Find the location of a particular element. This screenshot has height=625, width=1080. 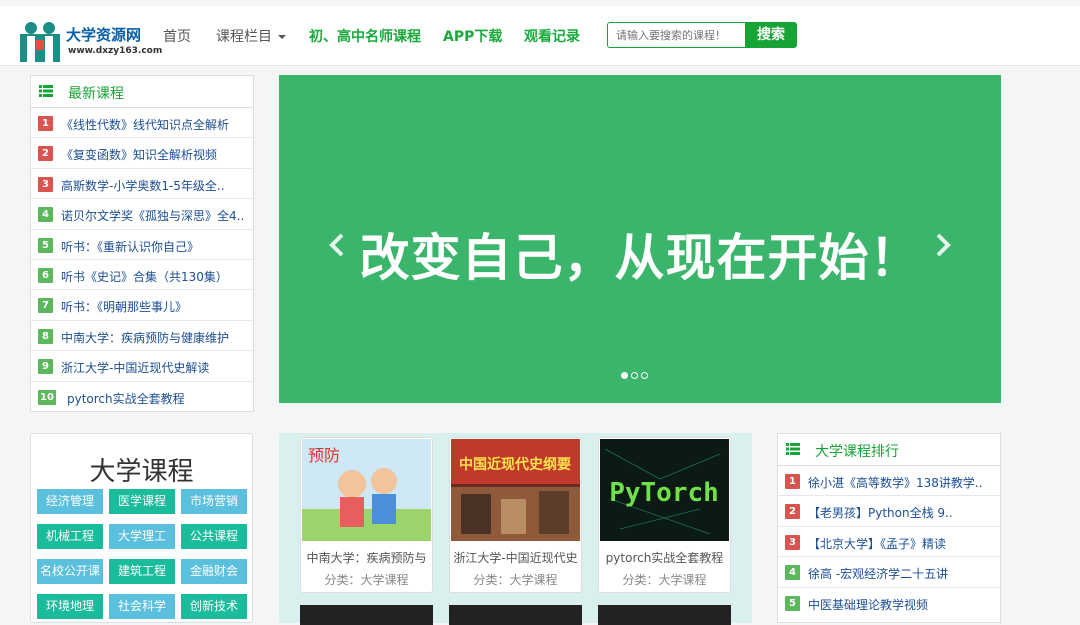

ranking-title: 大学课程排行 is located at coordinates (857, 452).